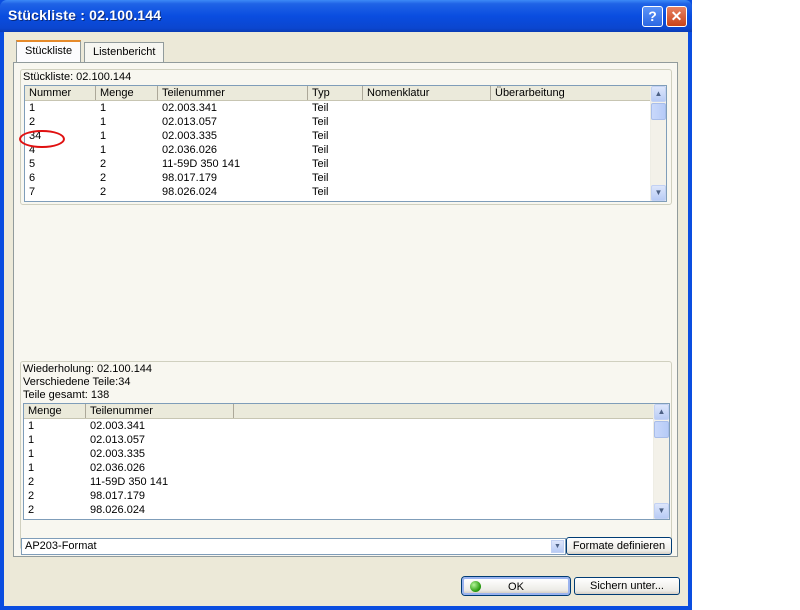 The height and width of the screenshot is (610, 800). Describe the element at coordinates (652, 16) in the screenshot. I see `help-button: ?` at that location.